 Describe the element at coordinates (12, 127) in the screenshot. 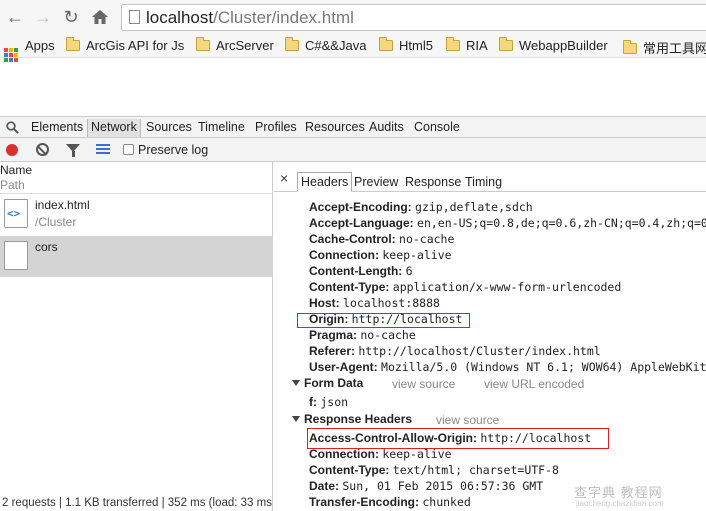

I see `search-icon` at that location.